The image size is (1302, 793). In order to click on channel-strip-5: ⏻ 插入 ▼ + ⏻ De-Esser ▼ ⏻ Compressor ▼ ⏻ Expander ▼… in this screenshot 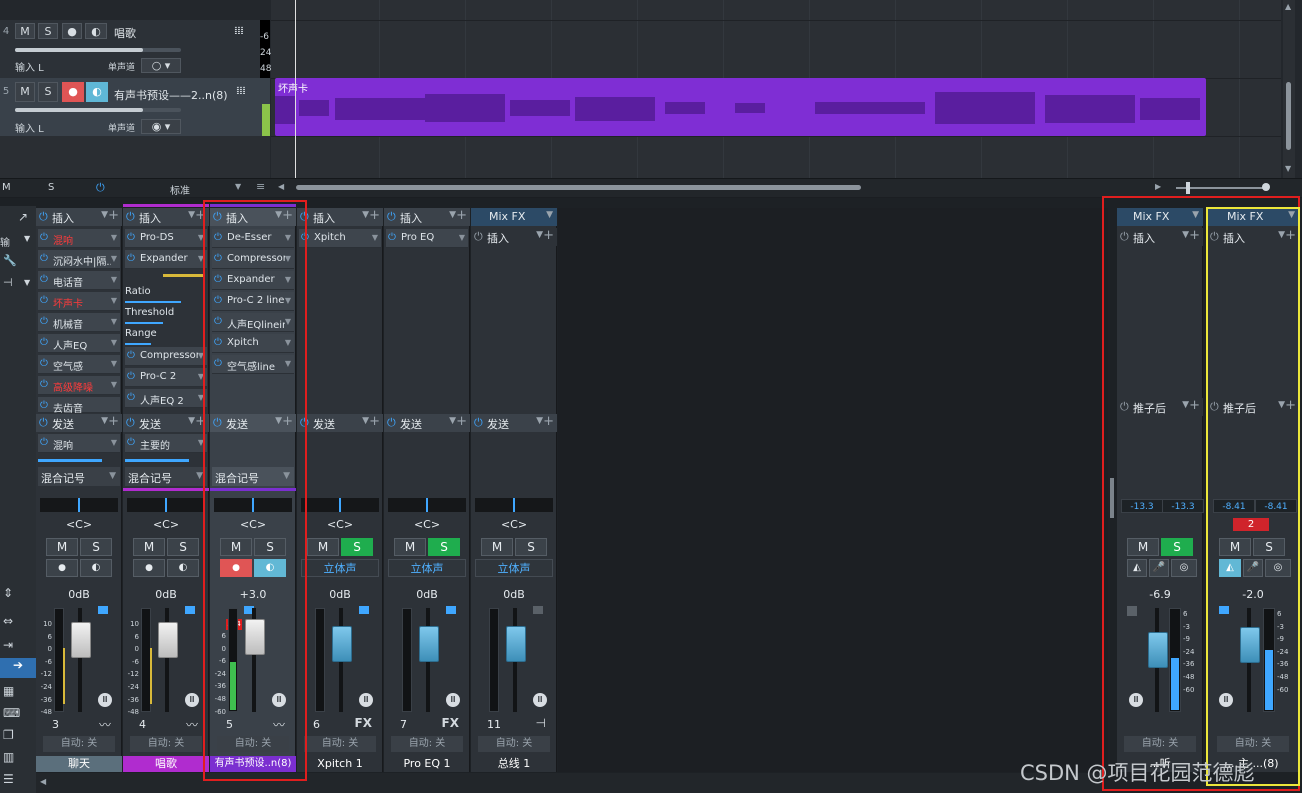, I will do `click(253, 488)`.